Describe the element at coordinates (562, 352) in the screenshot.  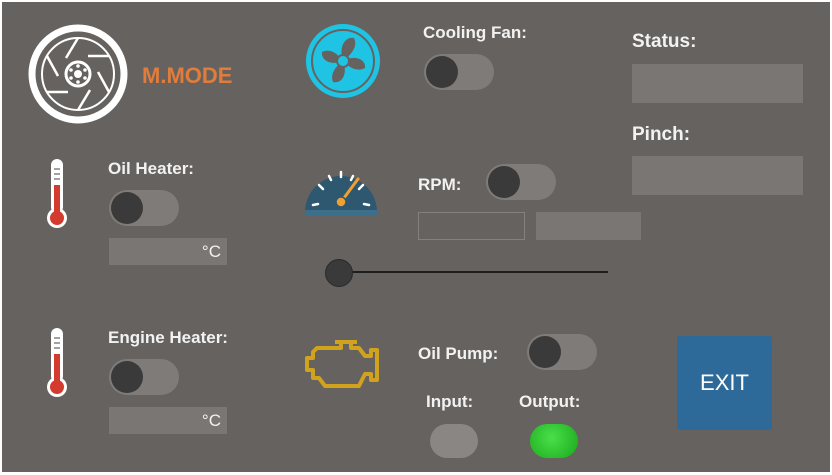
I see `oil-pump-toggle` at that location.